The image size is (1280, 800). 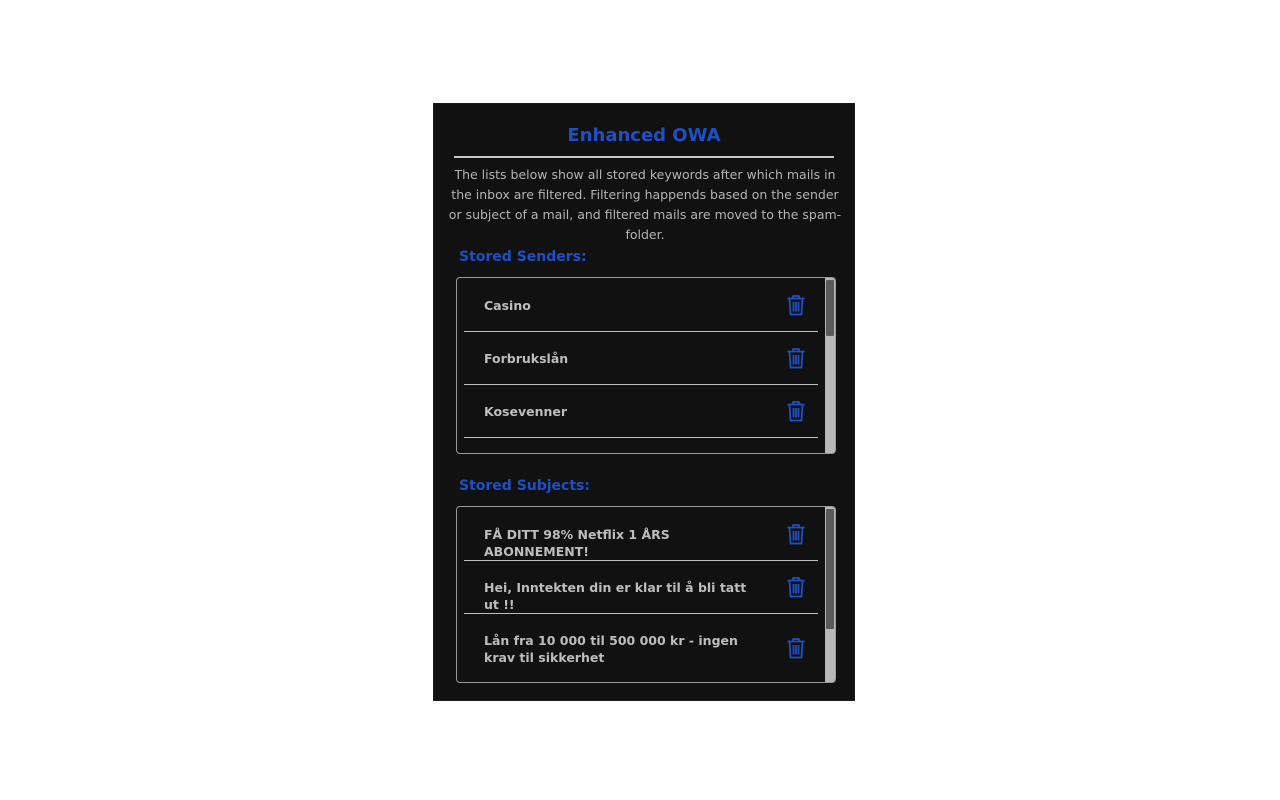 What do you see at coordinates (526, 411) in the screenshot?
I see `sender-keyword: Kosevenner` at bounding box center [526, 411].